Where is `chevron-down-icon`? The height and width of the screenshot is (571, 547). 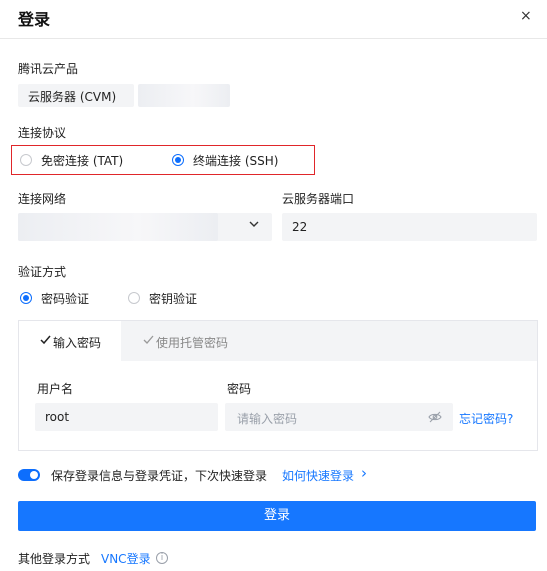 chevron-down-icon is located at coordinates (254, 225).